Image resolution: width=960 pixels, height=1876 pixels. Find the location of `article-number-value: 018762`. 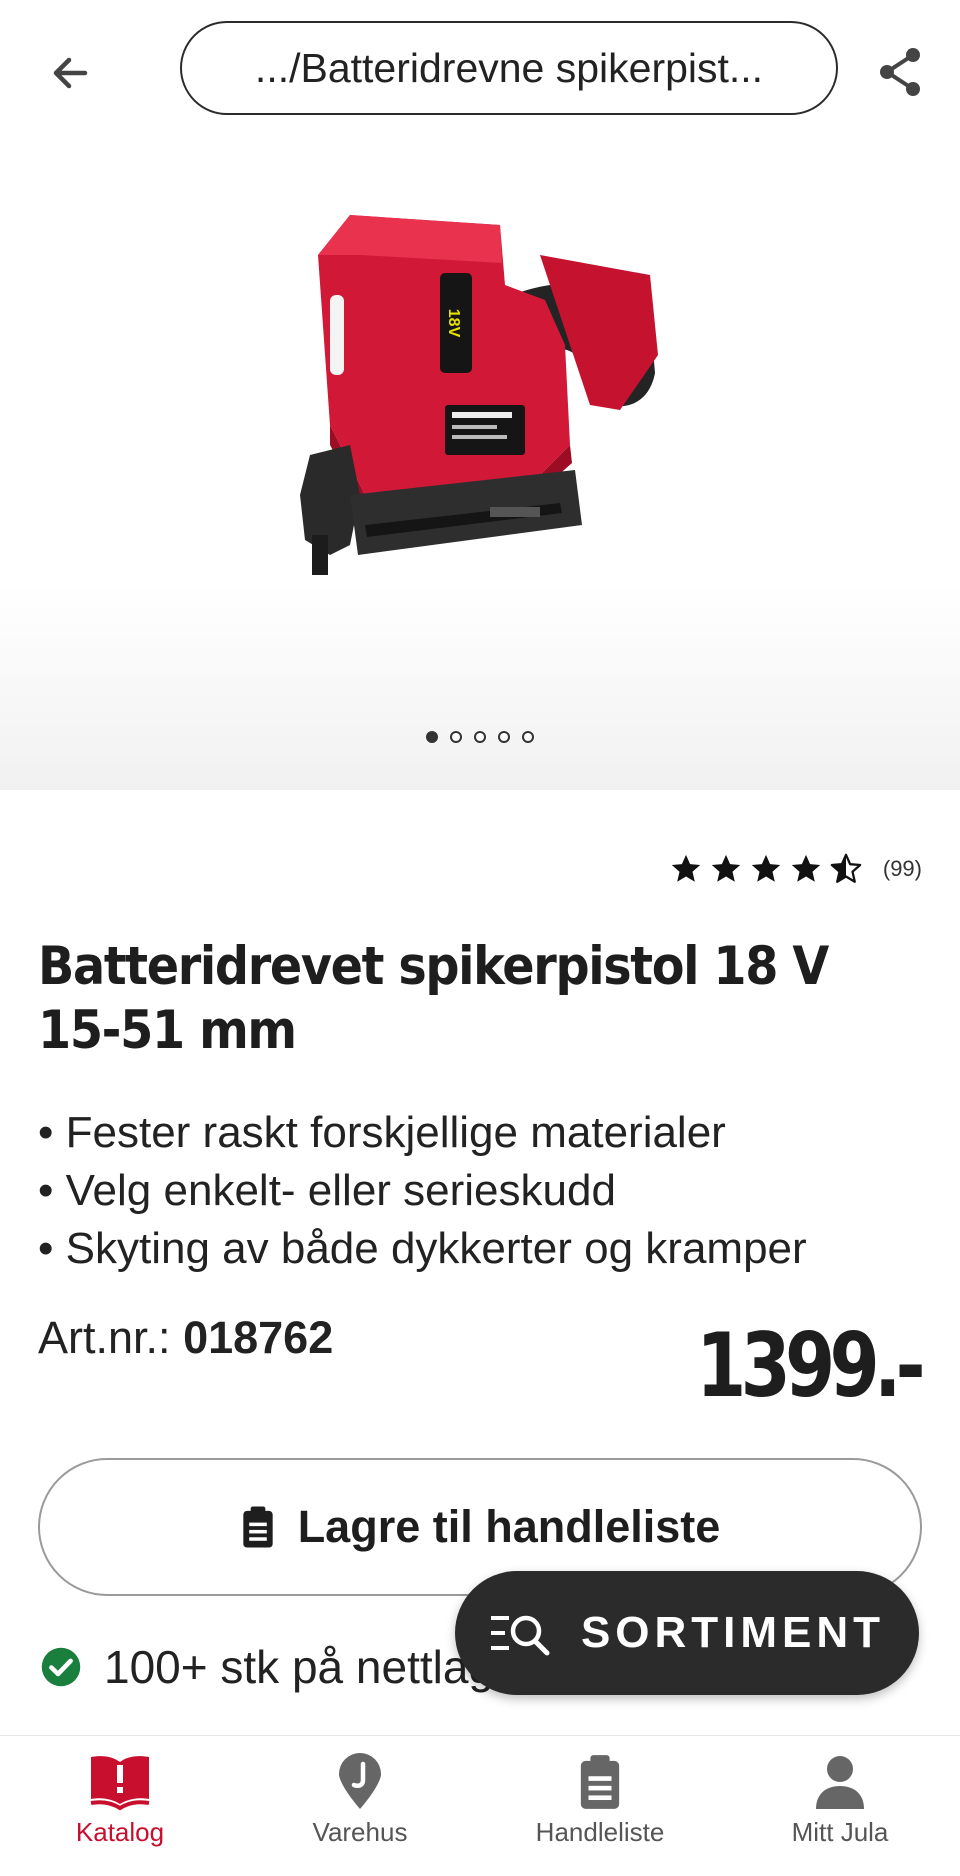

article-number-value: 018762 is located at coordinates (258, 1337).